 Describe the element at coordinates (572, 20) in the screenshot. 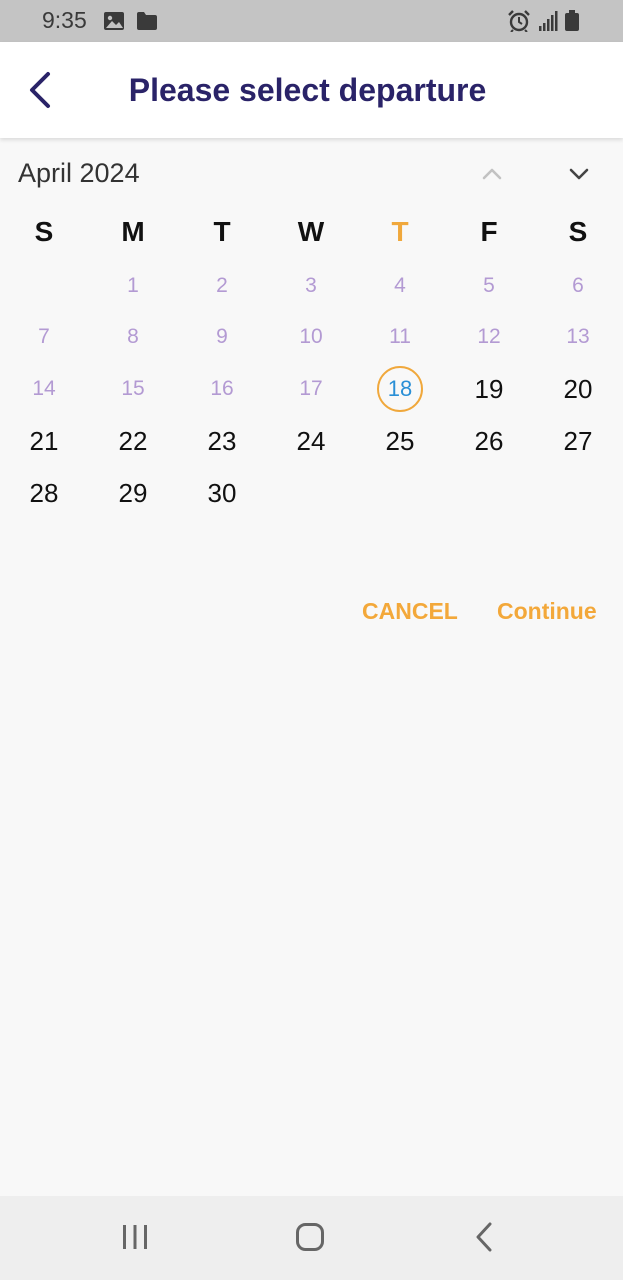

I see `battery-icon` at that location.